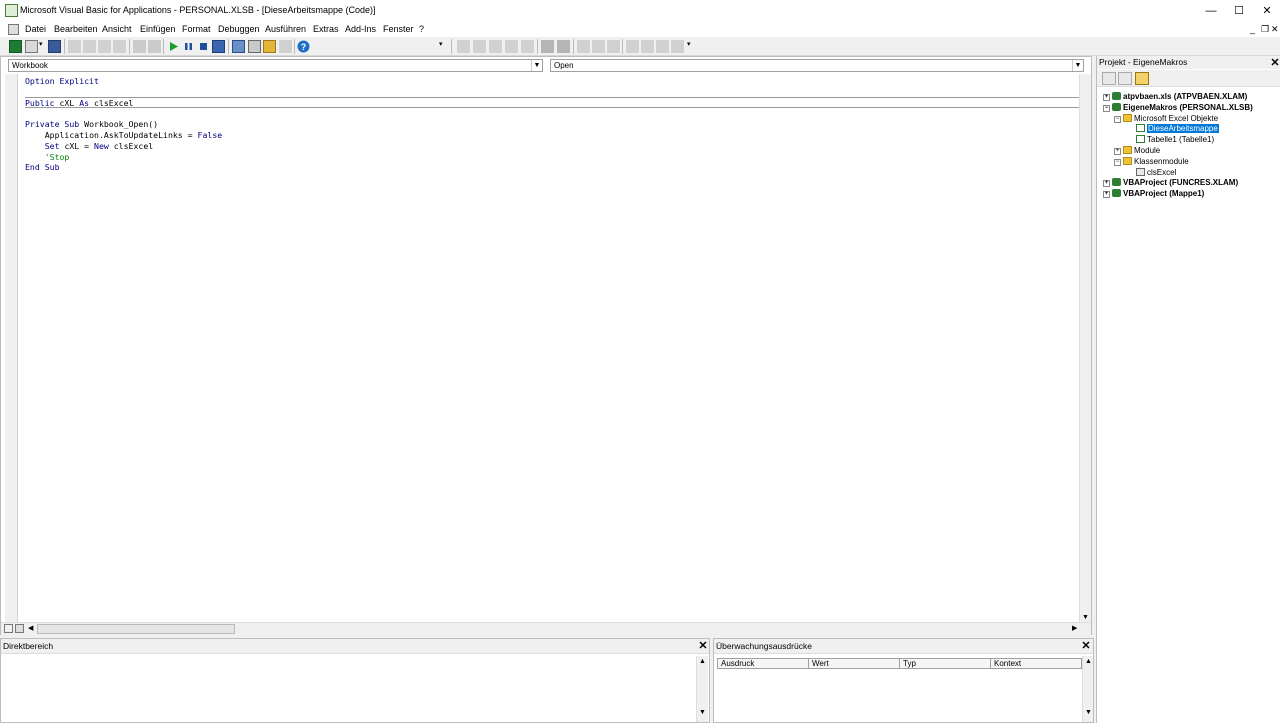  I want to click on menu-fenster: Fenster, so click(398, 29).